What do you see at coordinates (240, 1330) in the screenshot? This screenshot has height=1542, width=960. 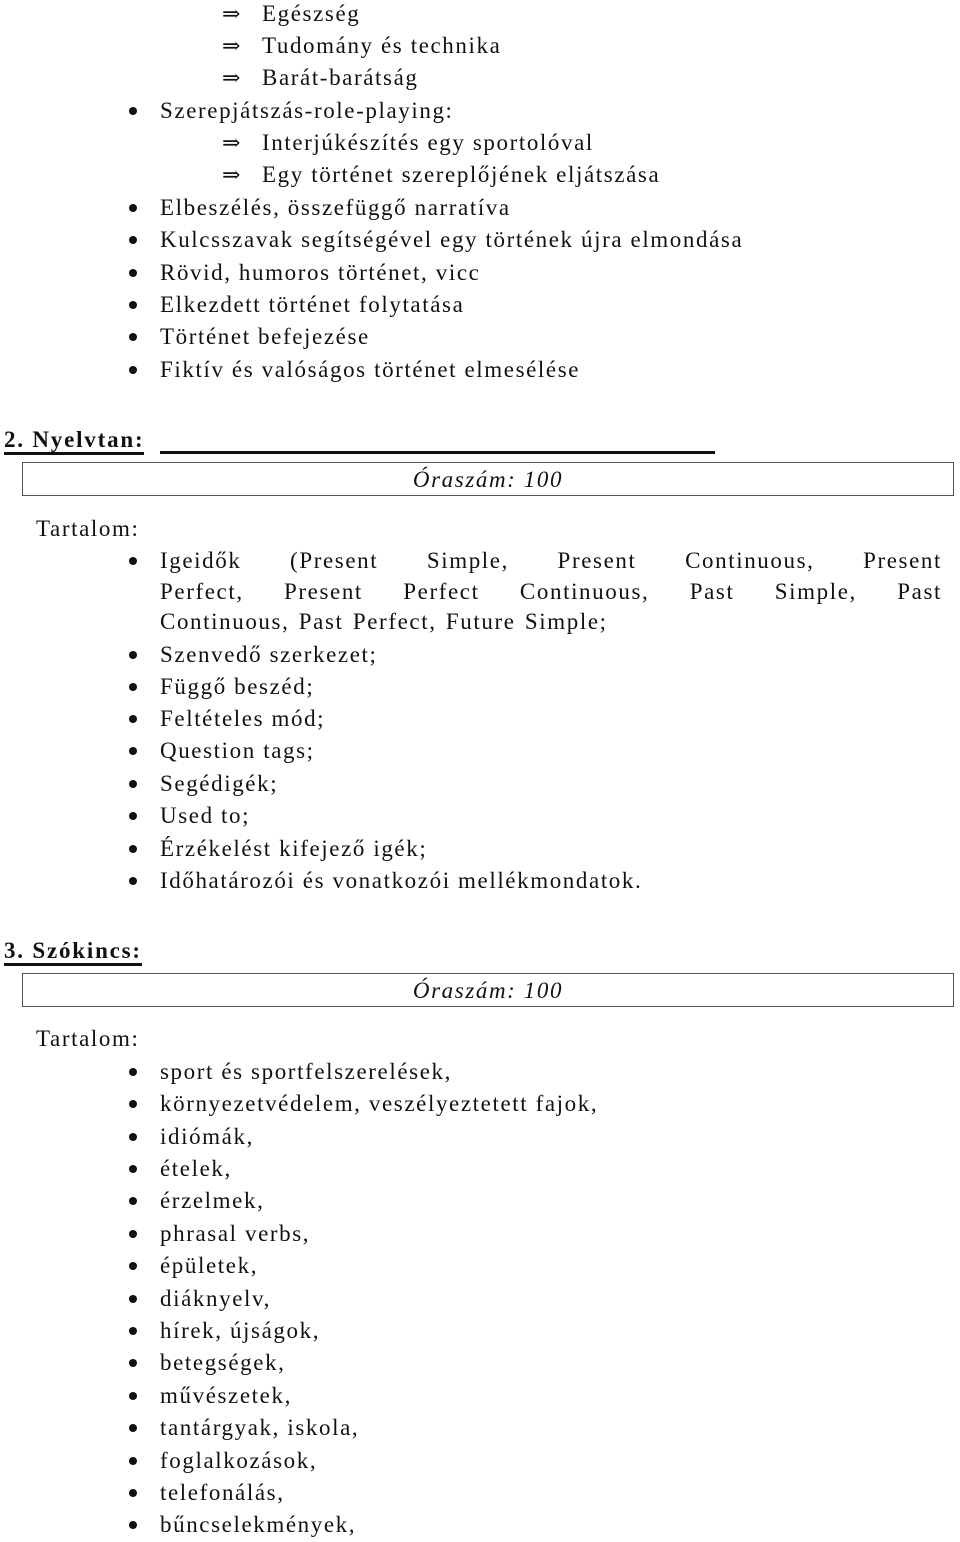 I see `list-item-label: hírek, újságok,` at bounding box center [240, 1330].